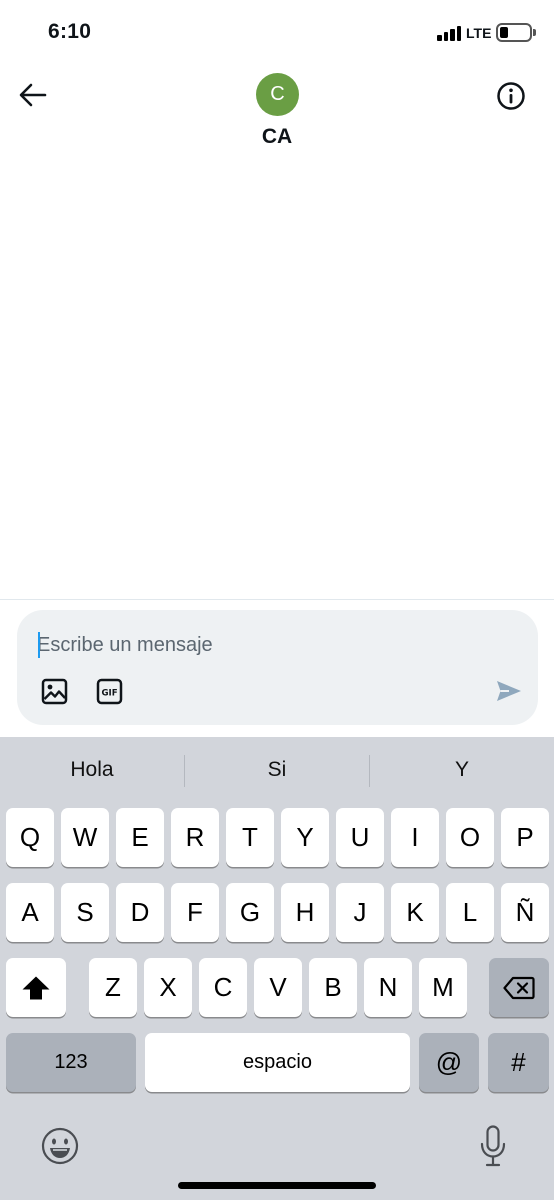 The image size is (554, 1200). I want to click on emoji-button, so click(60, 1146).